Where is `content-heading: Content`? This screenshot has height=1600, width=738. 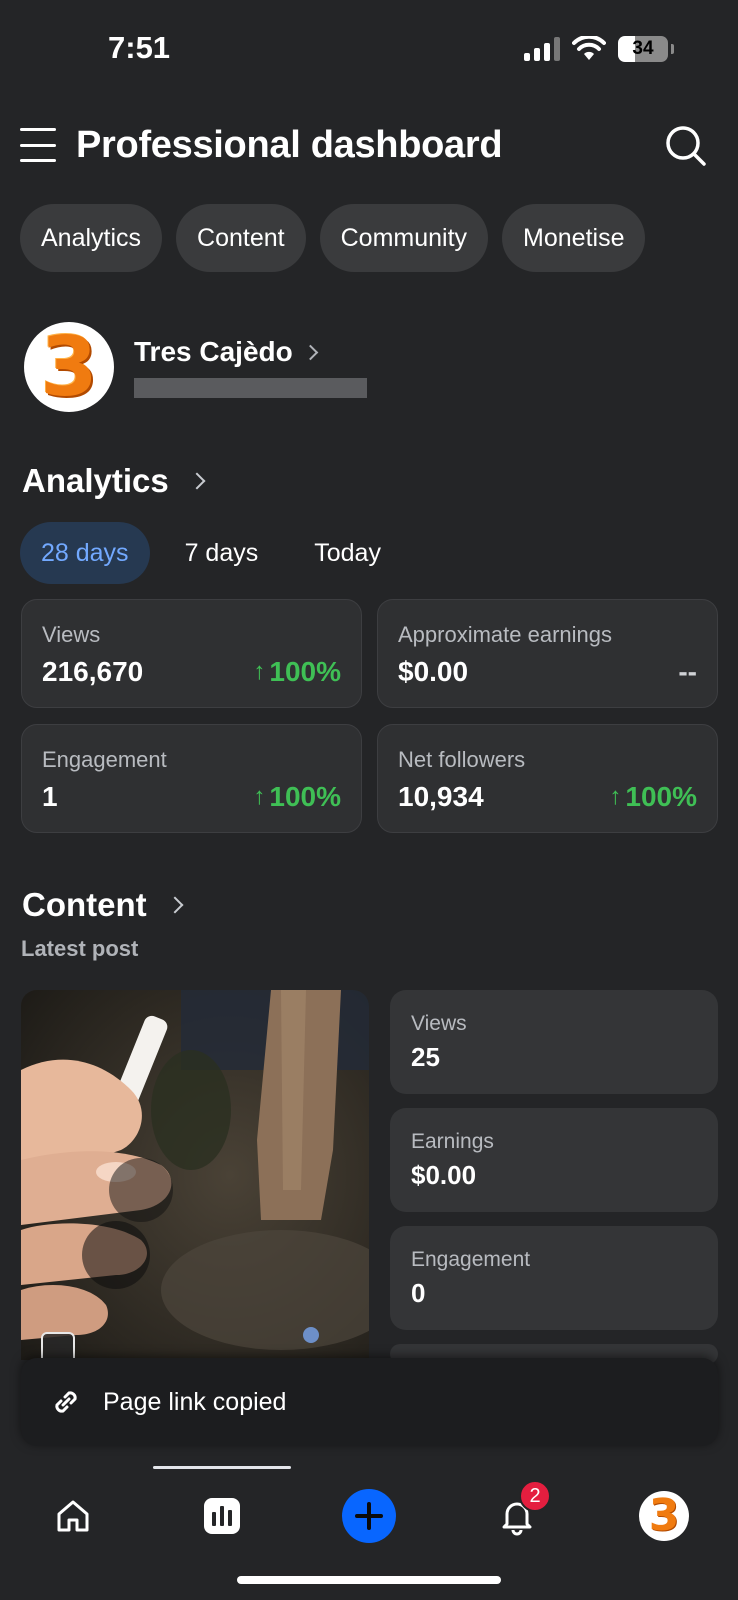 content-heading: Content is located at coordinates (103, 905).